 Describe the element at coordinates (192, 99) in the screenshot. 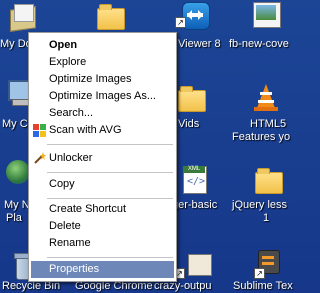

I see `vids-folder-icon` at that location.